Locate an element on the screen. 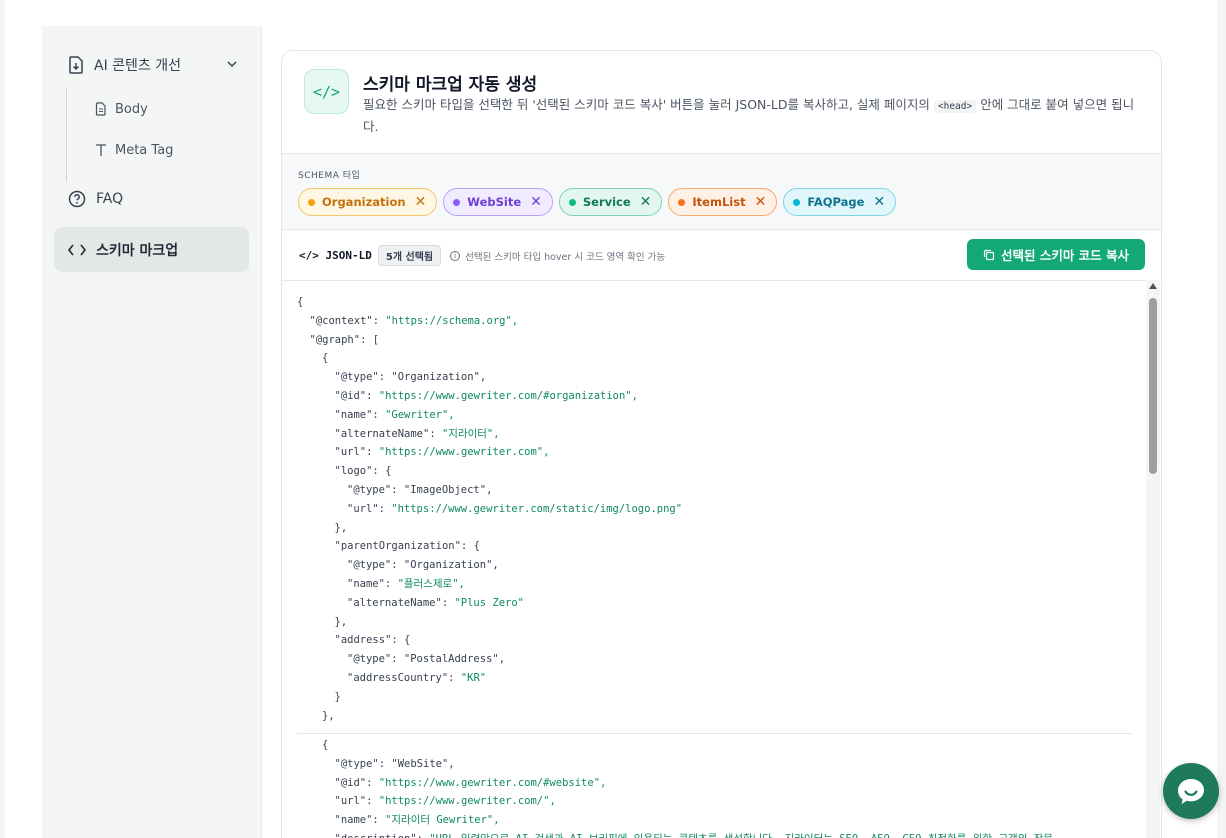  tag-label: ItemList is located at coordinates (719, 202).